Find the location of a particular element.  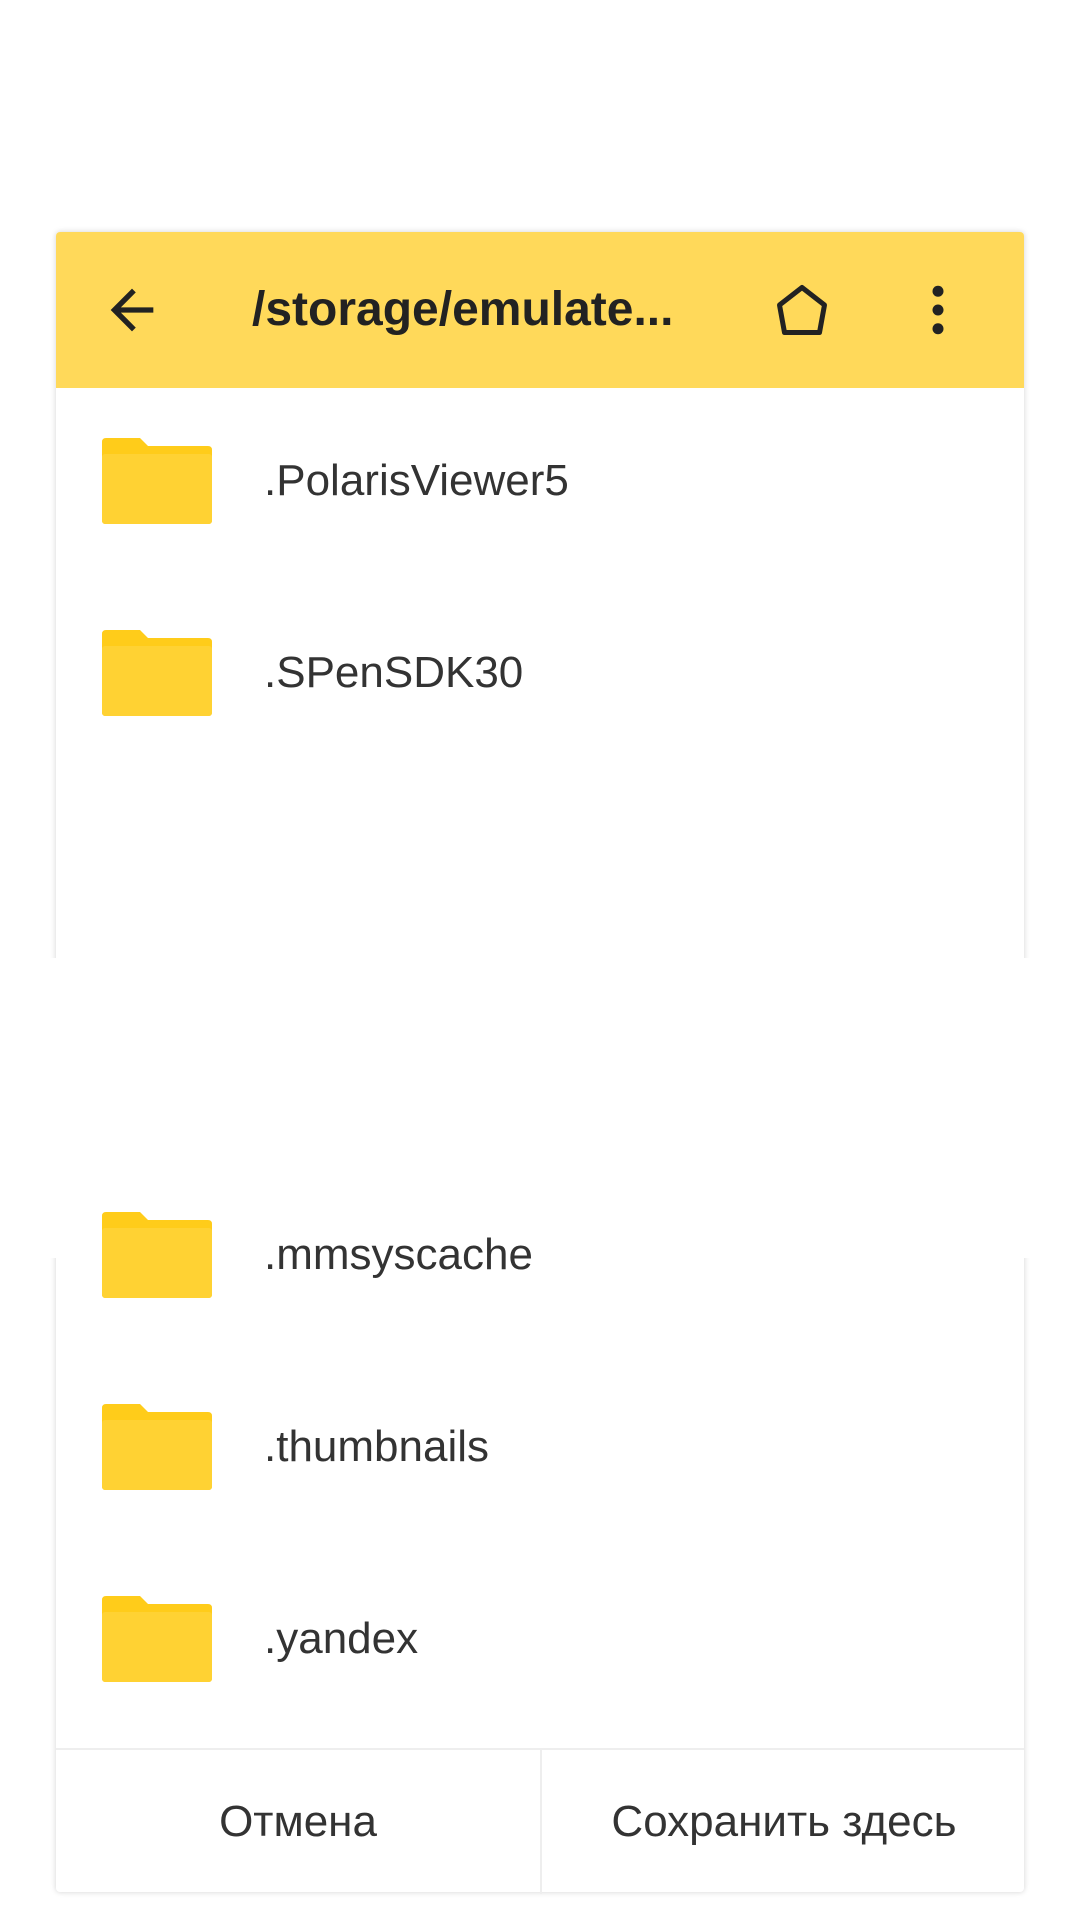

back-button is located at coordinates (132, 310).